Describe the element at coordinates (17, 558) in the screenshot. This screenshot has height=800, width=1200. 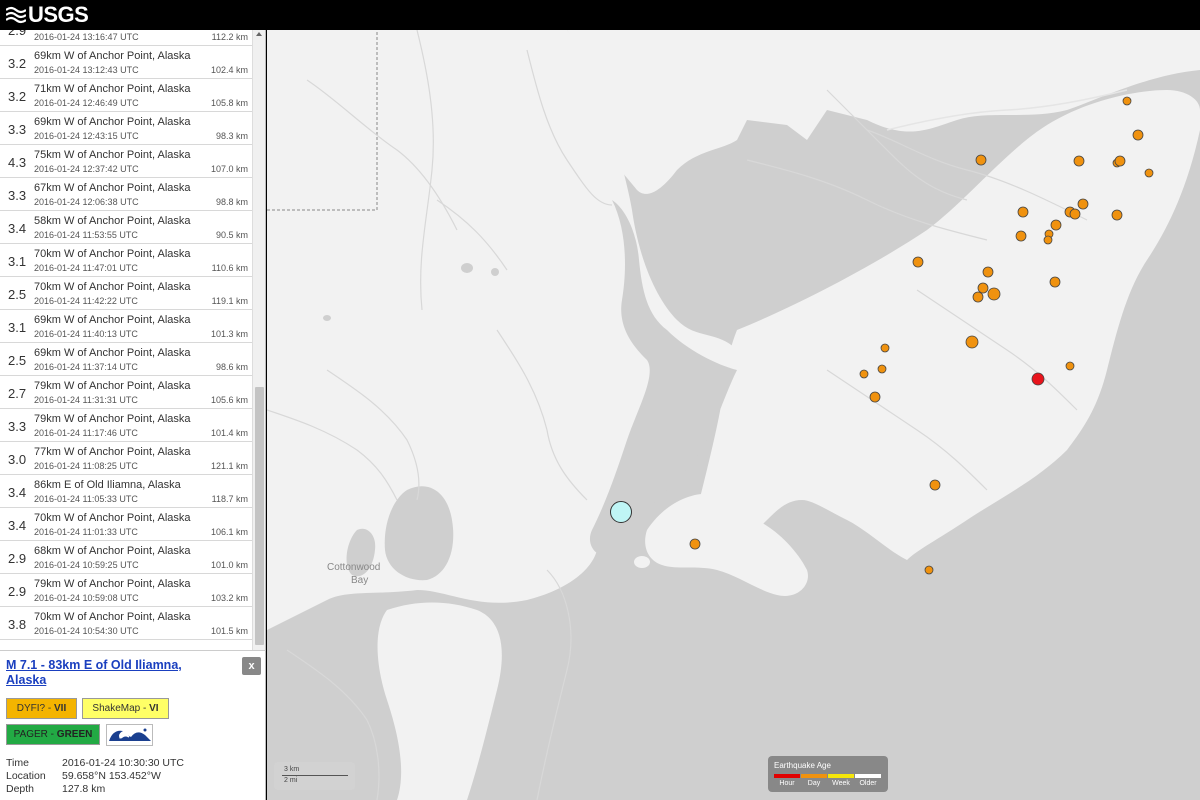
I see `eq-magnitude: 2.9` at that location.